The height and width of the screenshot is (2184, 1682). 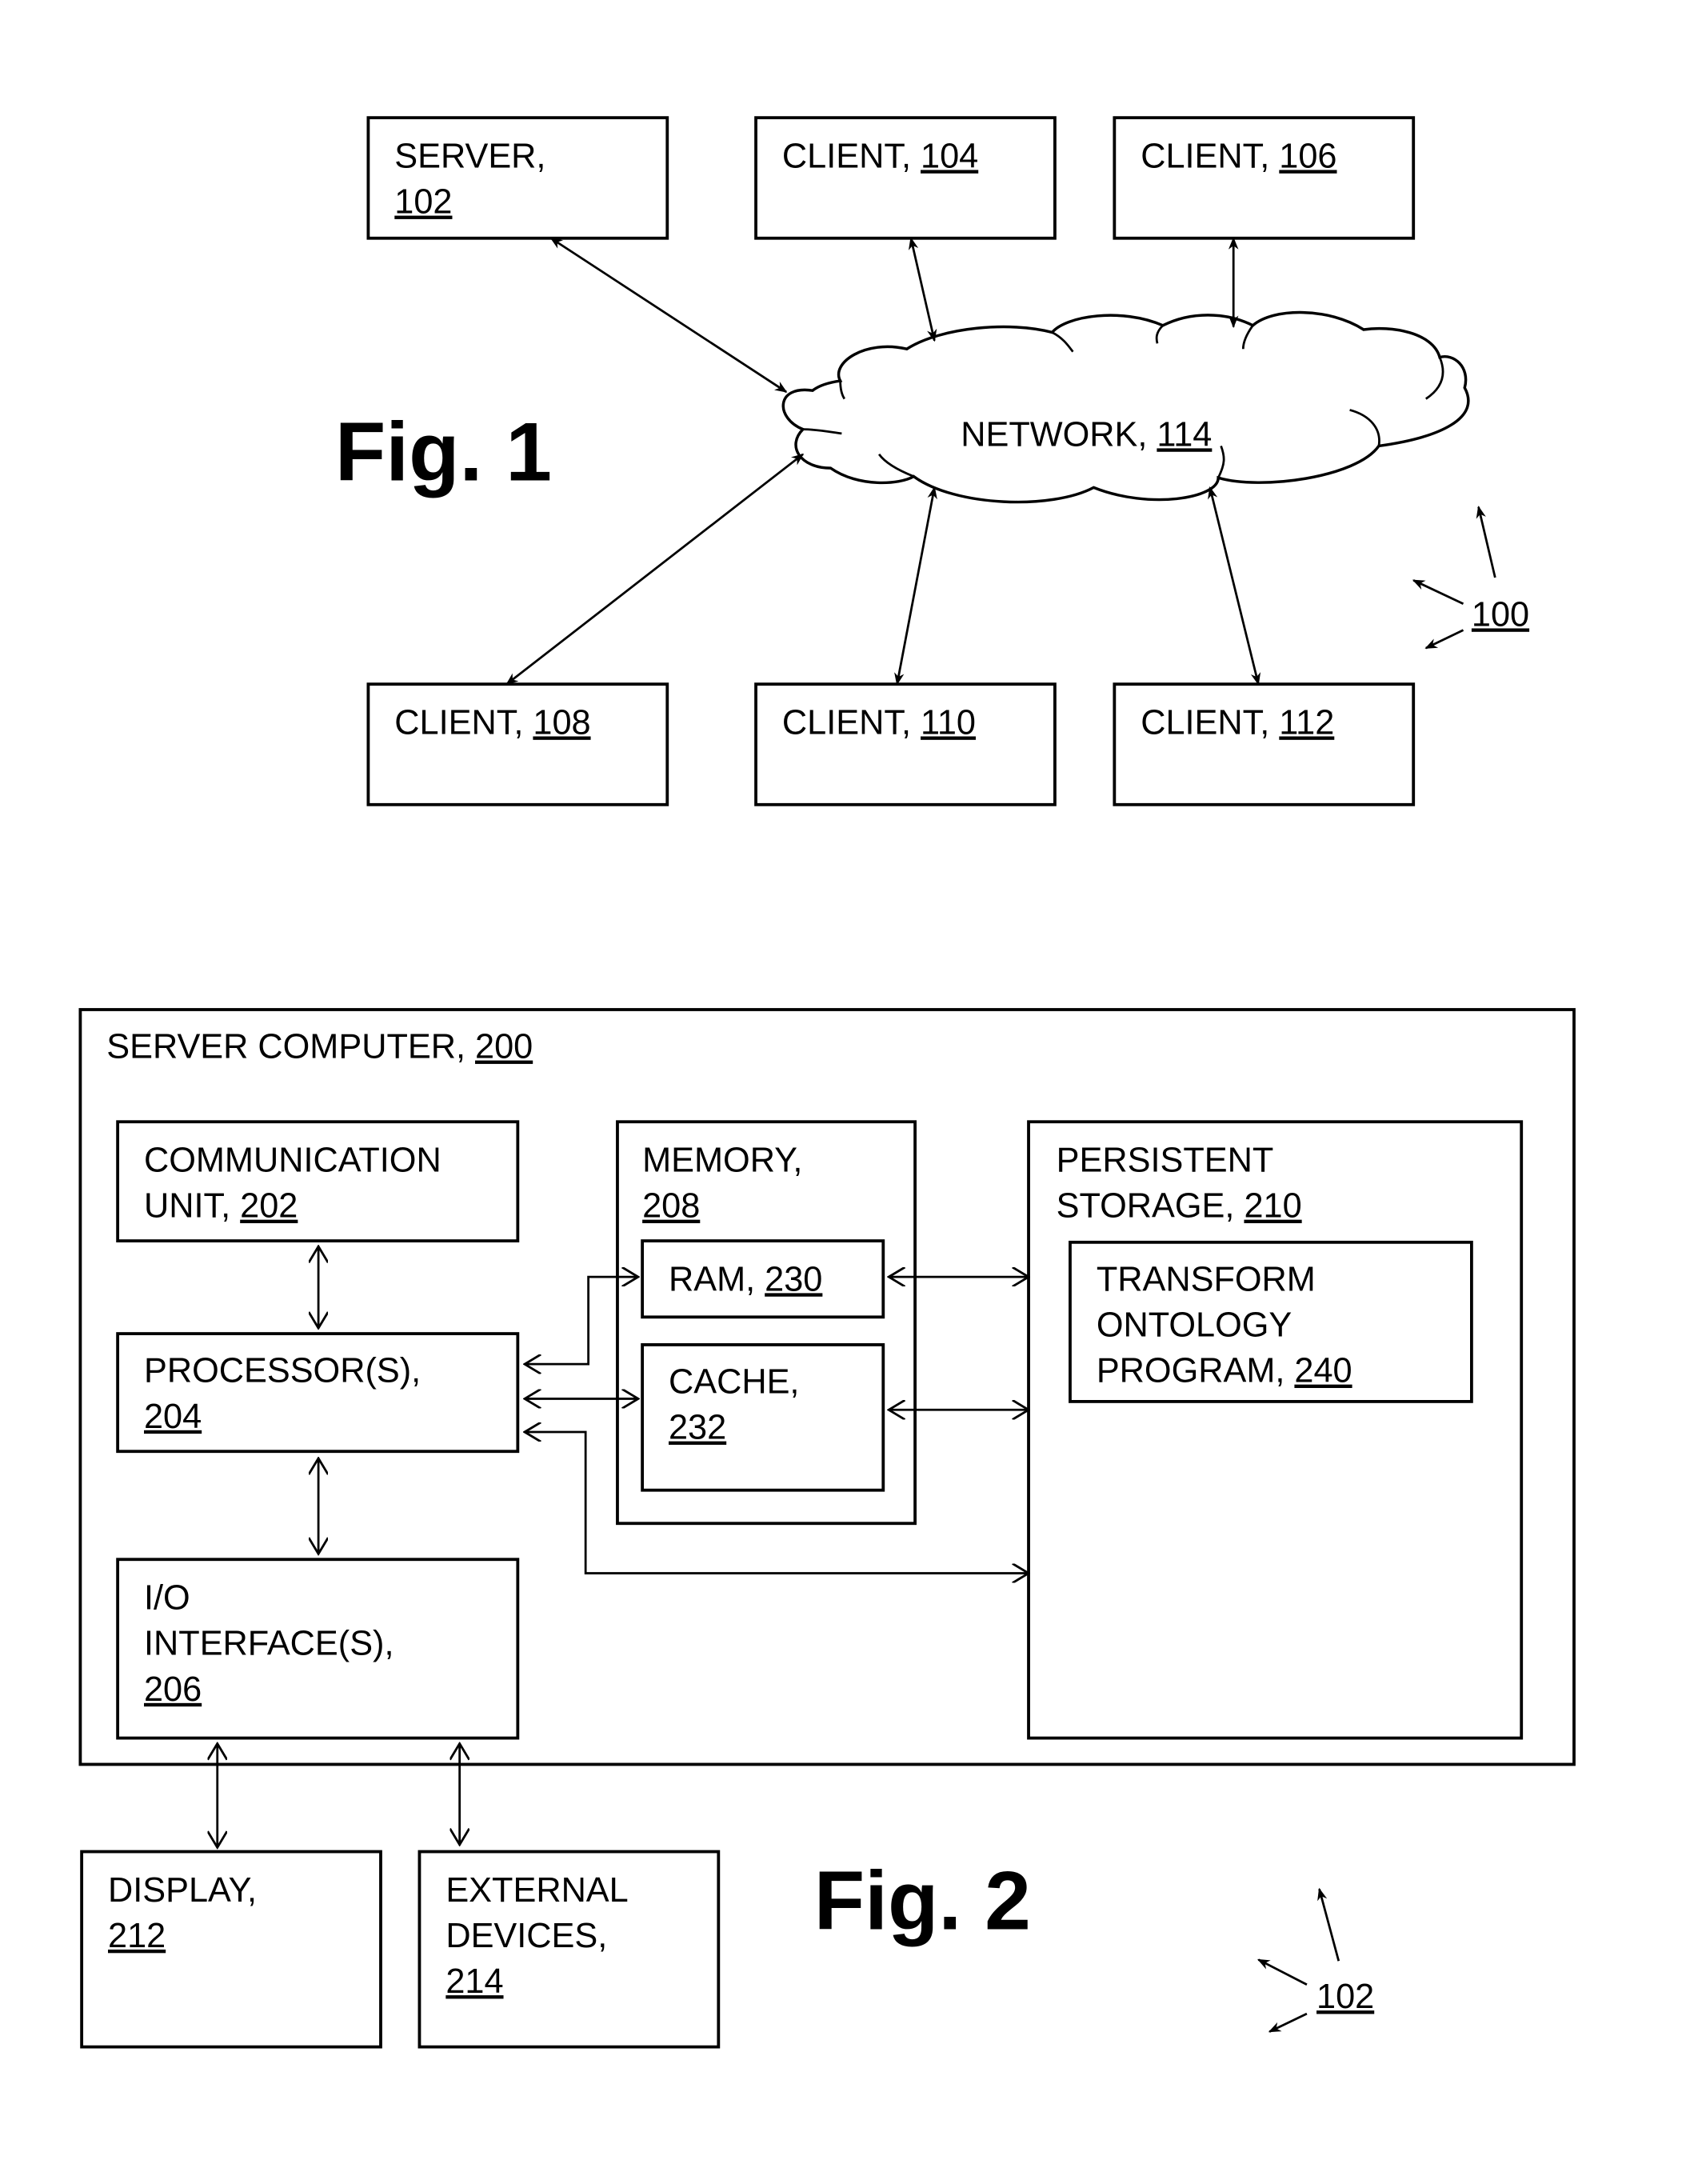 I want to click on client-node-104: CLIENT, 104, so click(x=905, y=178).